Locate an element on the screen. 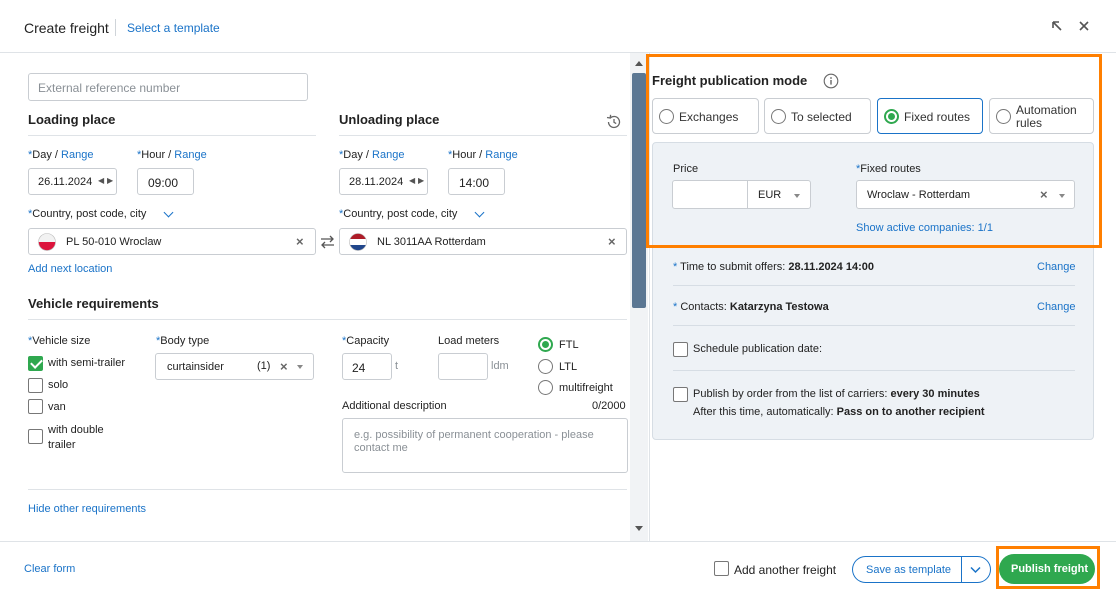  loading-hour-text: Hour is located at coordinates (153, 155).